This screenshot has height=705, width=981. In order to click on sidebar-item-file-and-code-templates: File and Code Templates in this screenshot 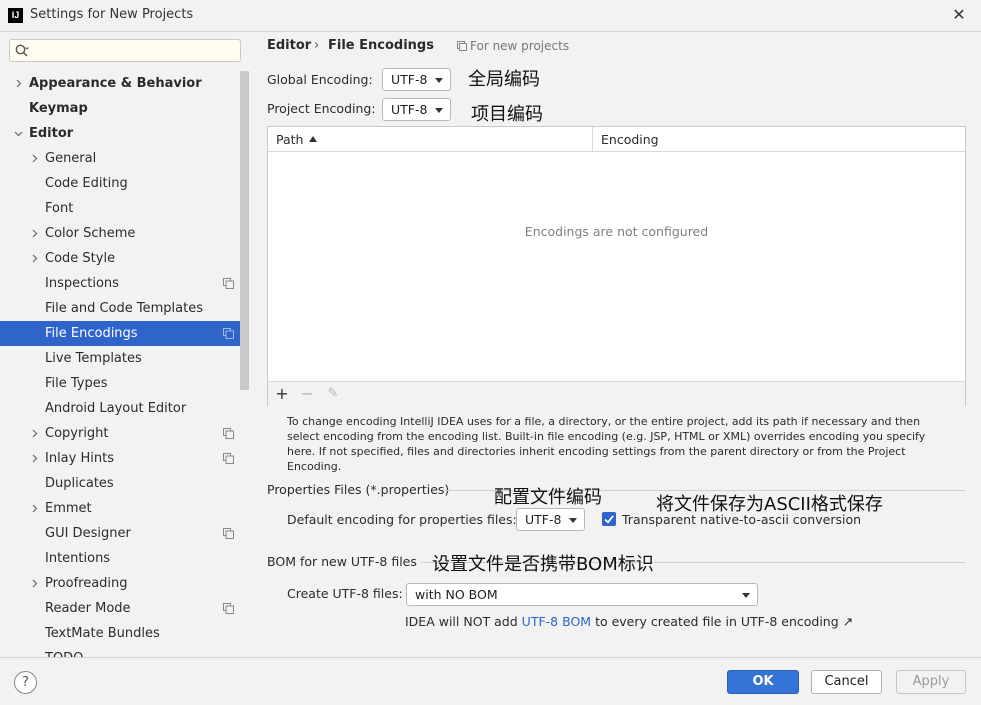, I will do `click(120, 308)`.